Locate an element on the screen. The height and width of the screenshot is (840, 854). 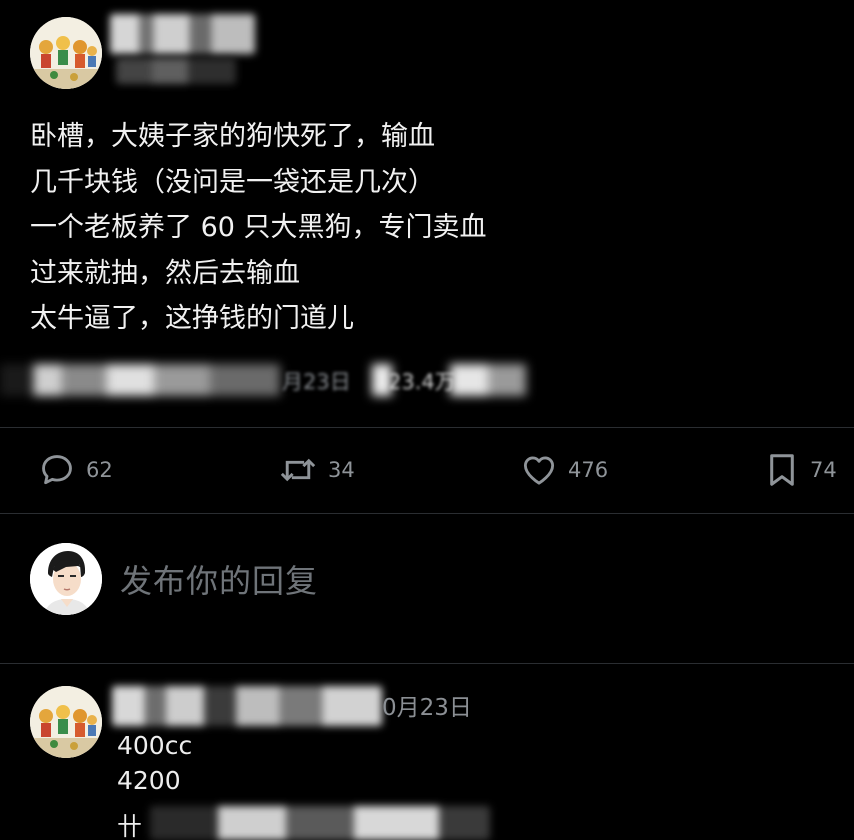
post-line: 过来就抽，然后去输血 is located at coordinates (165, 273).